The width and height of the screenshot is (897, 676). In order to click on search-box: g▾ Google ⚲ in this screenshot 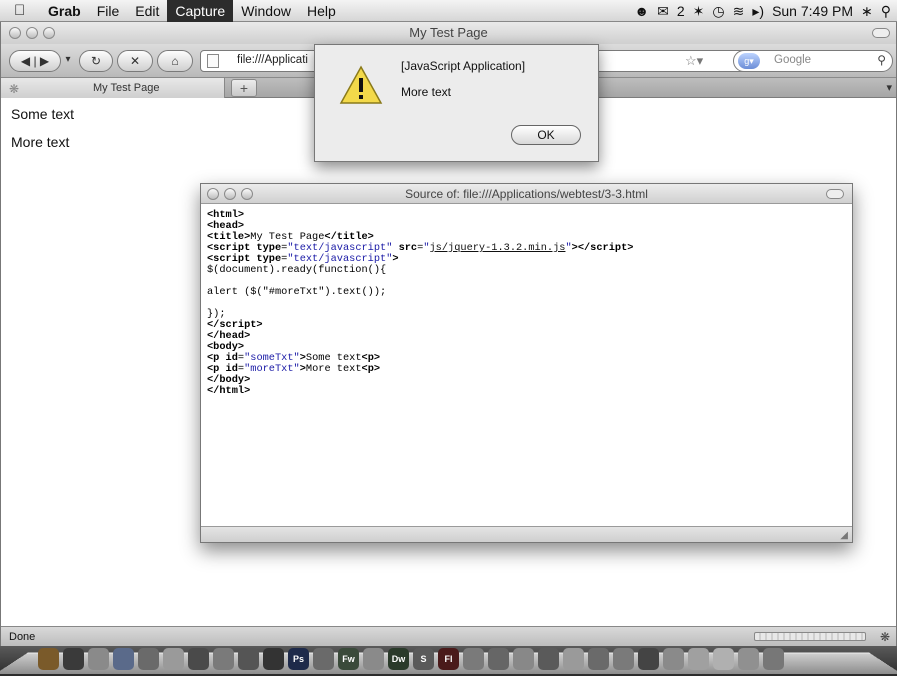, I will do `click(813, 61)`.